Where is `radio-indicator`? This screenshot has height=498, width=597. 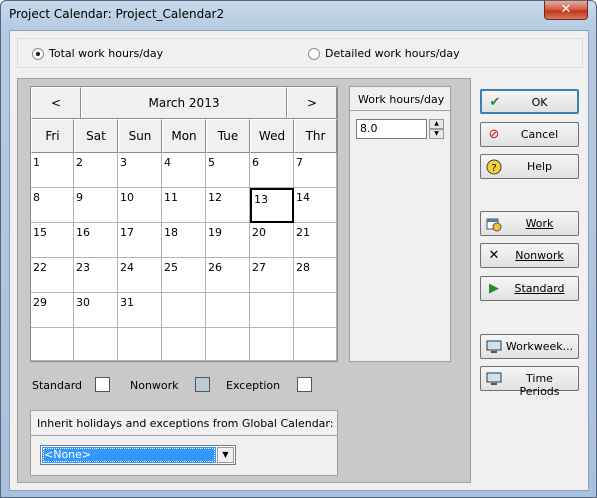 radio-indicator is located at coordinates (314, 53).